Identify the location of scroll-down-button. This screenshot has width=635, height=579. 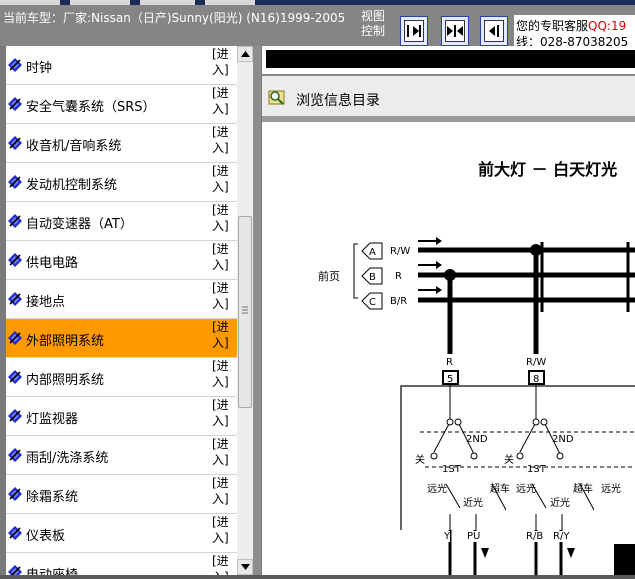
(245, 567).